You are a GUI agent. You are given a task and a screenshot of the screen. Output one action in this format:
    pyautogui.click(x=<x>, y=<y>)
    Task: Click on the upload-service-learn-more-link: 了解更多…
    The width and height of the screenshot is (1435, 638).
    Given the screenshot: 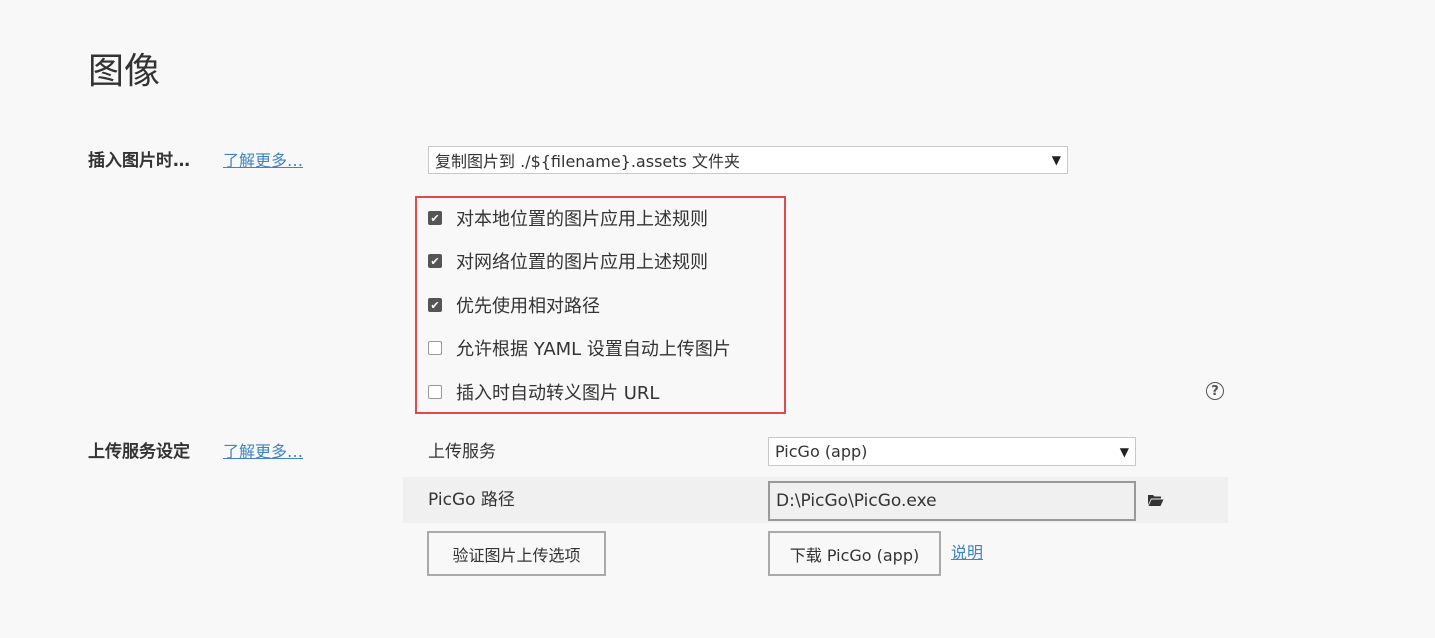 What is the action you would take?
    pyautogui.click(x=263, y=452)
    